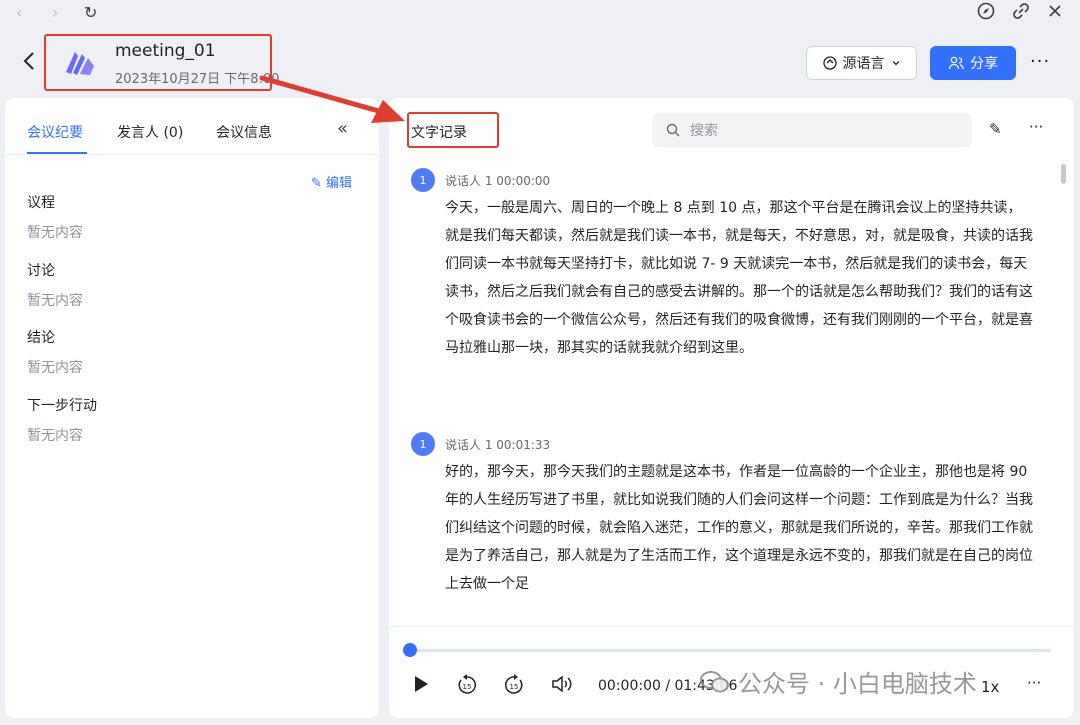 The height and width of the screenshot is (725, 1080). What do you see at coordinates (1055, 11) in the screenshot?
I see `close-icon` at bounding box center [1055, 11].